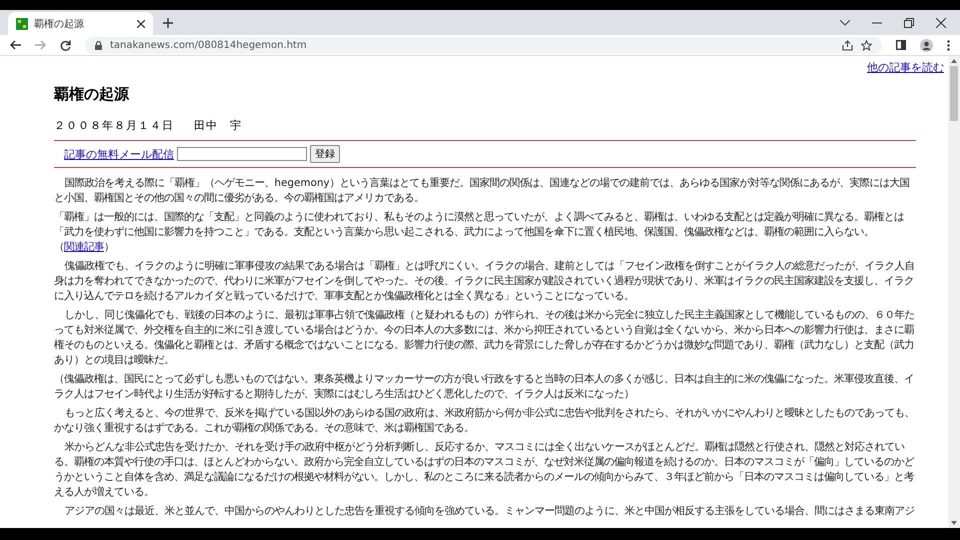 This screenshot has width=960, height=540. Describe the element at coordinates (208, 45) in the screenshot. I see `url-text: tanakanews.com/080814hegemon.htm` at that location.